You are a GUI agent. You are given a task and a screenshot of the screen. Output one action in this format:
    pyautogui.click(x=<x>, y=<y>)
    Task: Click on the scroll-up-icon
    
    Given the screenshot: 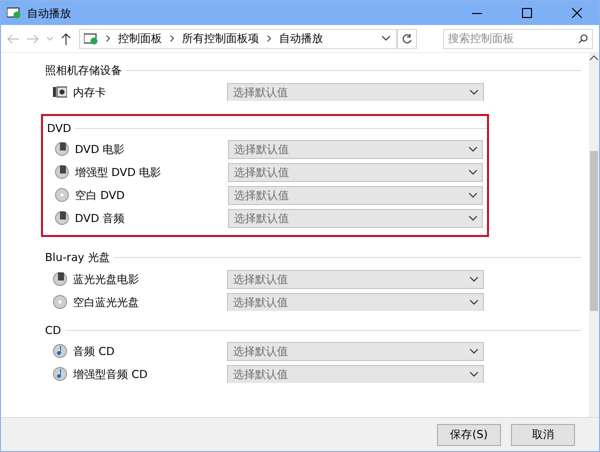 What is the action you would take?
    pyautogui.click(x=594, y=58)
    